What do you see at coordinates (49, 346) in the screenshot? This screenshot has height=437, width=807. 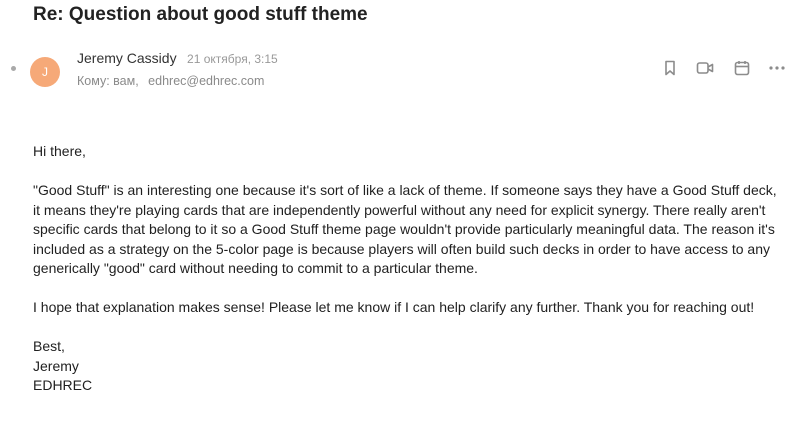 I see `closing: Best,` at bounding box center [49, 346].